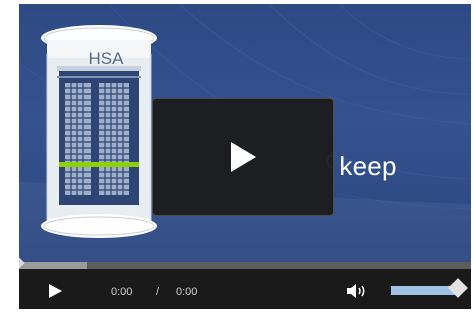 This screenshot has width=473, height=313. I want to click on progress-bar, so click(245, 263).